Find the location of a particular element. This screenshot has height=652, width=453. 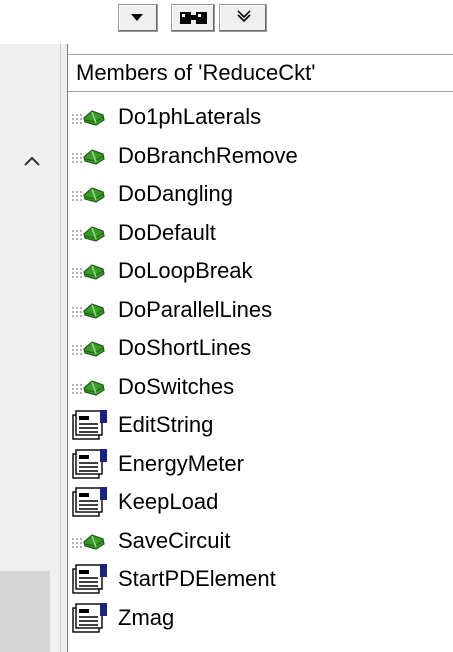

member-label: KeepLoad is located at coordinates (168, 502).